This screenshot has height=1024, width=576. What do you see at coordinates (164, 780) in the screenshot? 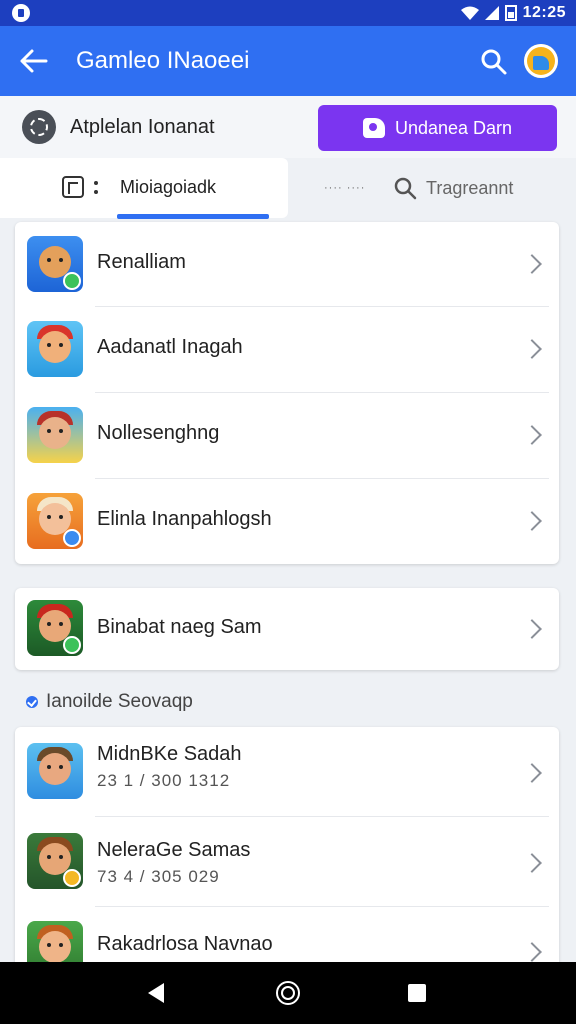
I see `list-item-subtitle: 23 1 / 300 1312` at bounding box center [164, 780].